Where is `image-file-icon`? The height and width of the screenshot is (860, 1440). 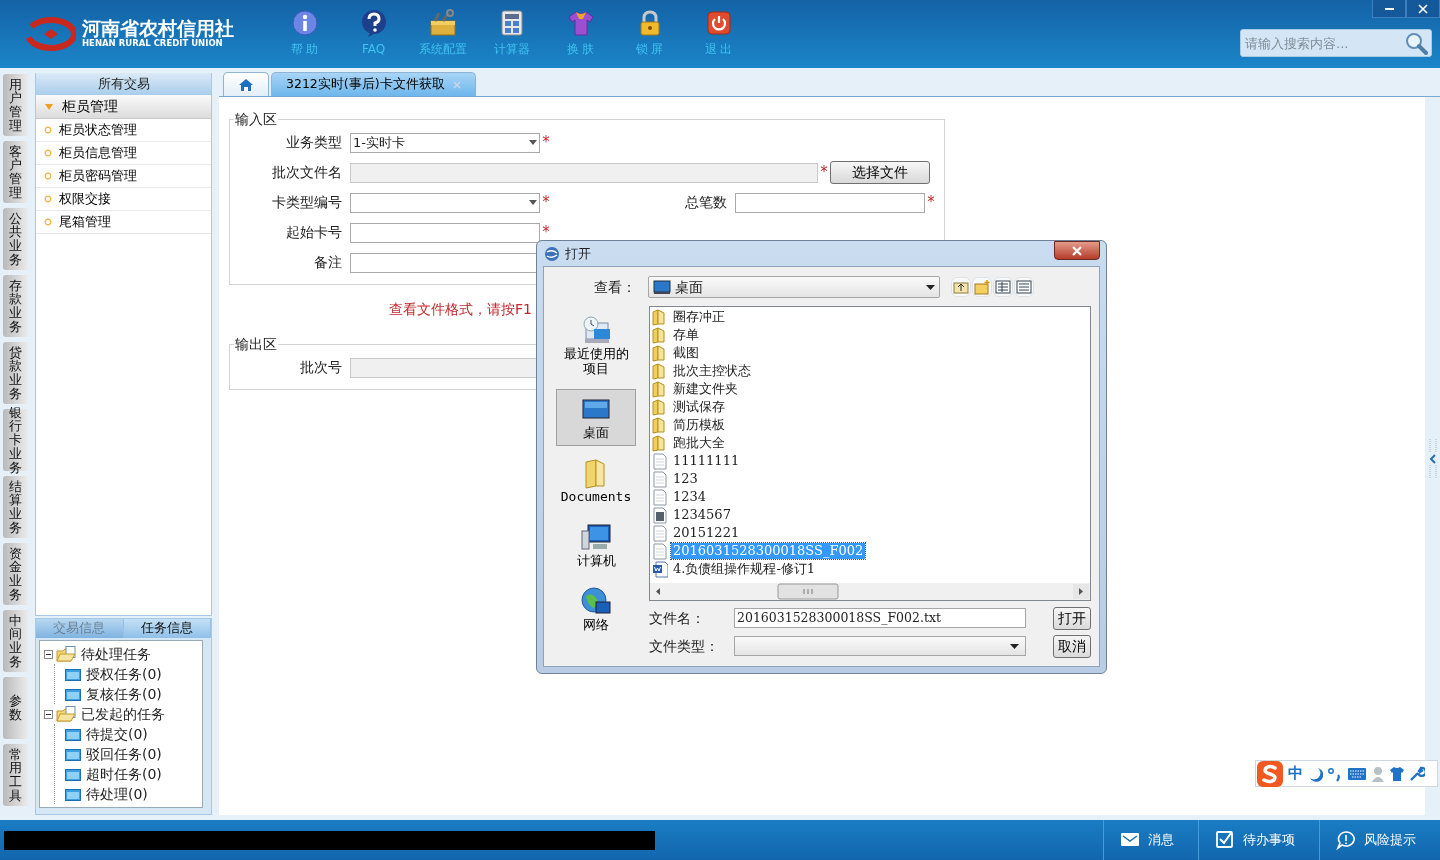
image-file-icon is located at coordinates (660, 515).